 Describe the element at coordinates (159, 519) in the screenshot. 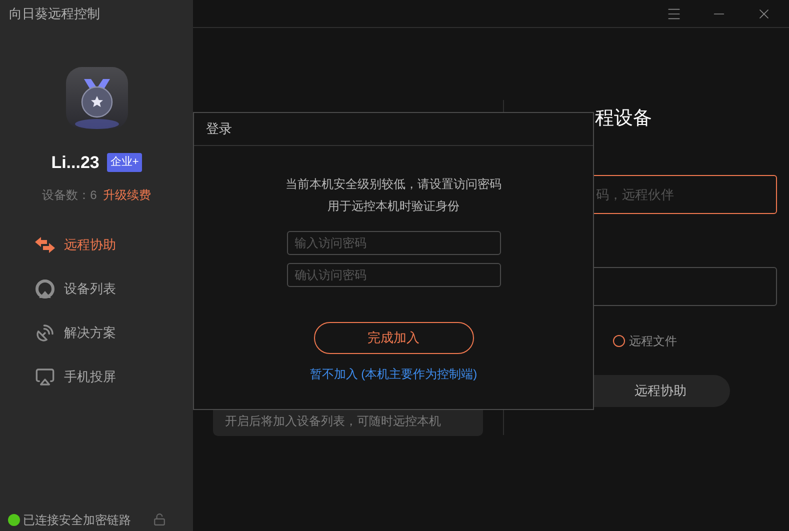

I see `unlock-icon` at that location.